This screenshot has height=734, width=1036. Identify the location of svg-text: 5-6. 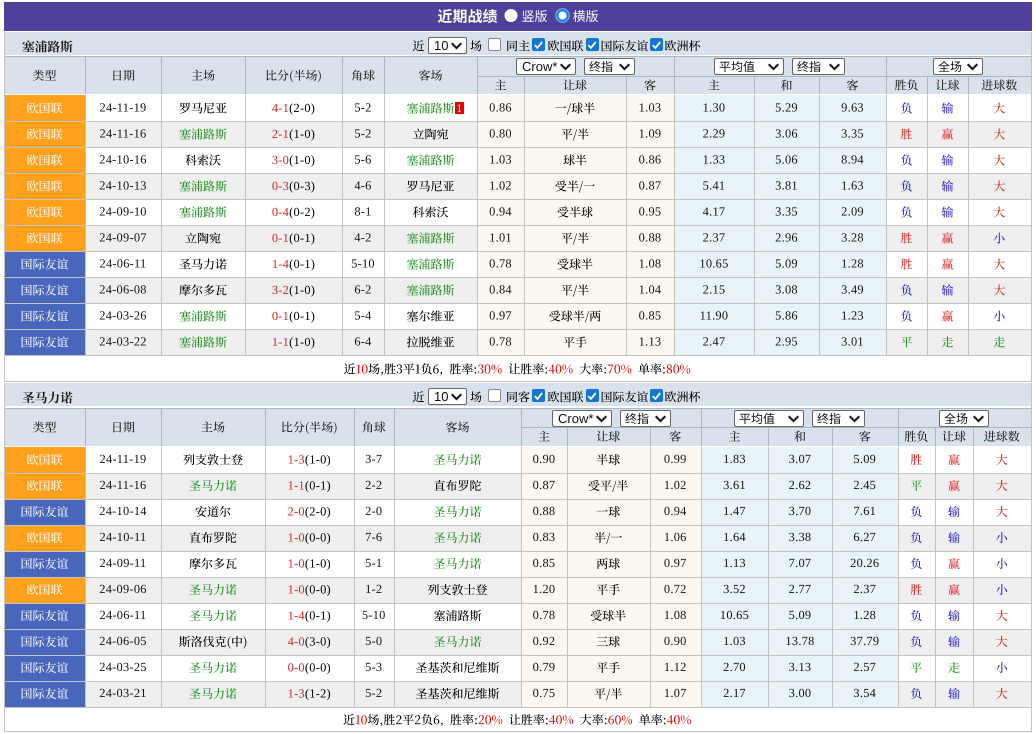
(362, 160).